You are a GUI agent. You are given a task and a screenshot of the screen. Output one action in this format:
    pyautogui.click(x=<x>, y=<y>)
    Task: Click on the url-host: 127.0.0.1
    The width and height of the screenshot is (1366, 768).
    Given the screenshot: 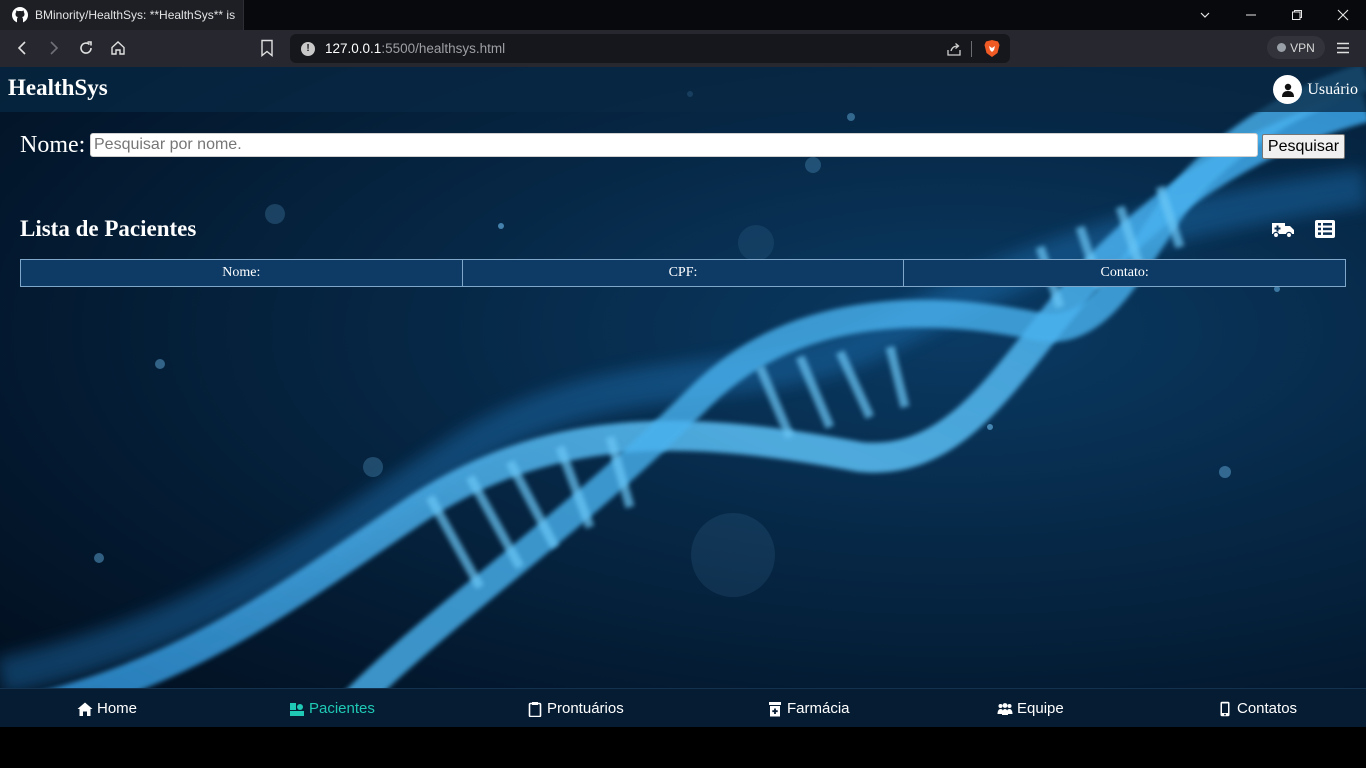 What is the action you would take?
    pyautogui.click(x=353, y=48)
    